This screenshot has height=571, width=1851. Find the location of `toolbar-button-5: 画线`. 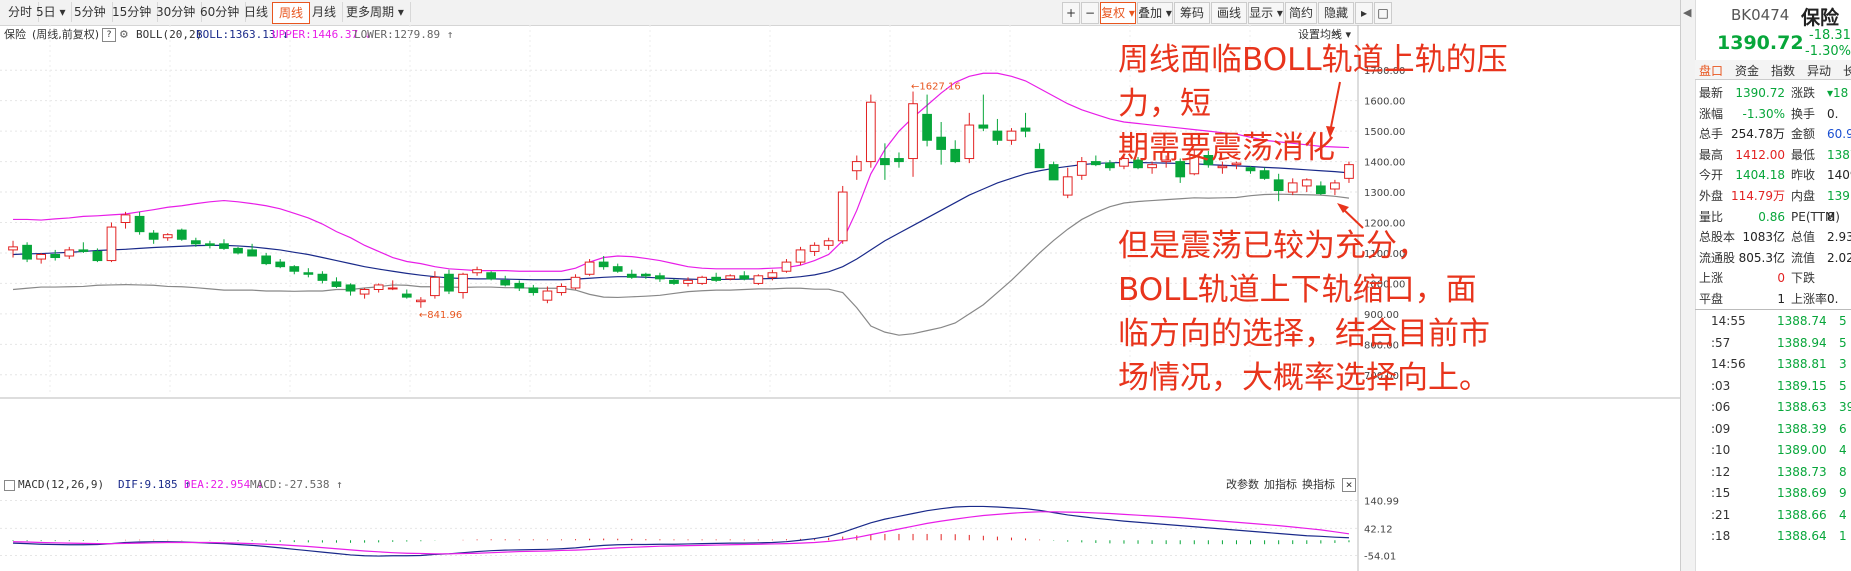

toolbar-button-5: 画线 is located at coordinates (1229, 13).